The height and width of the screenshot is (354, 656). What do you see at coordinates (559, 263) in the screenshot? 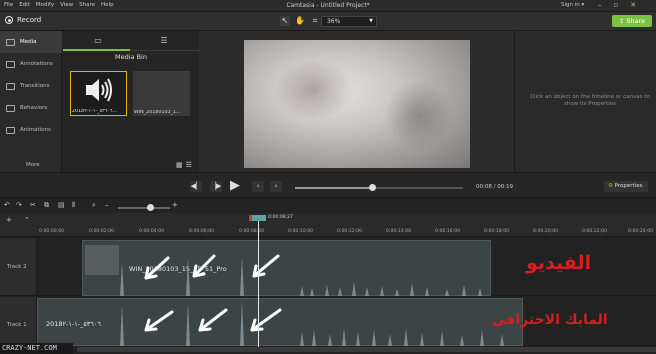
I see `video-annotation-label: الفيديو` at bounding box center [559, 263].